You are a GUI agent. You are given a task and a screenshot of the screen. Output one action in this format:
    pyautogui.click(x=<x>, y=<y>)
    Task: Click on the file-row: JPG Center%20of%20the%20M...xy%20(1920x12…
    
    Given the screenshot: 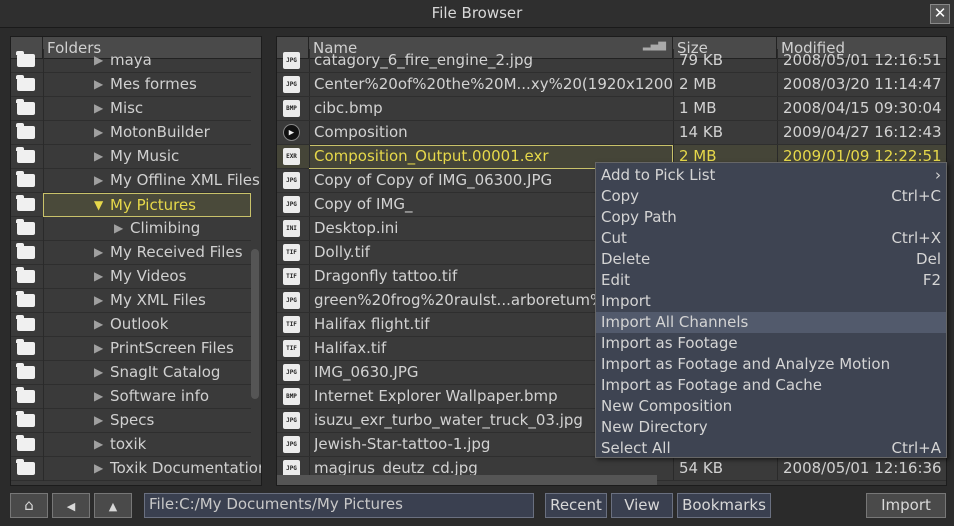 What is the action you would take?
    pyautogui.click(x=611, y=85)
    